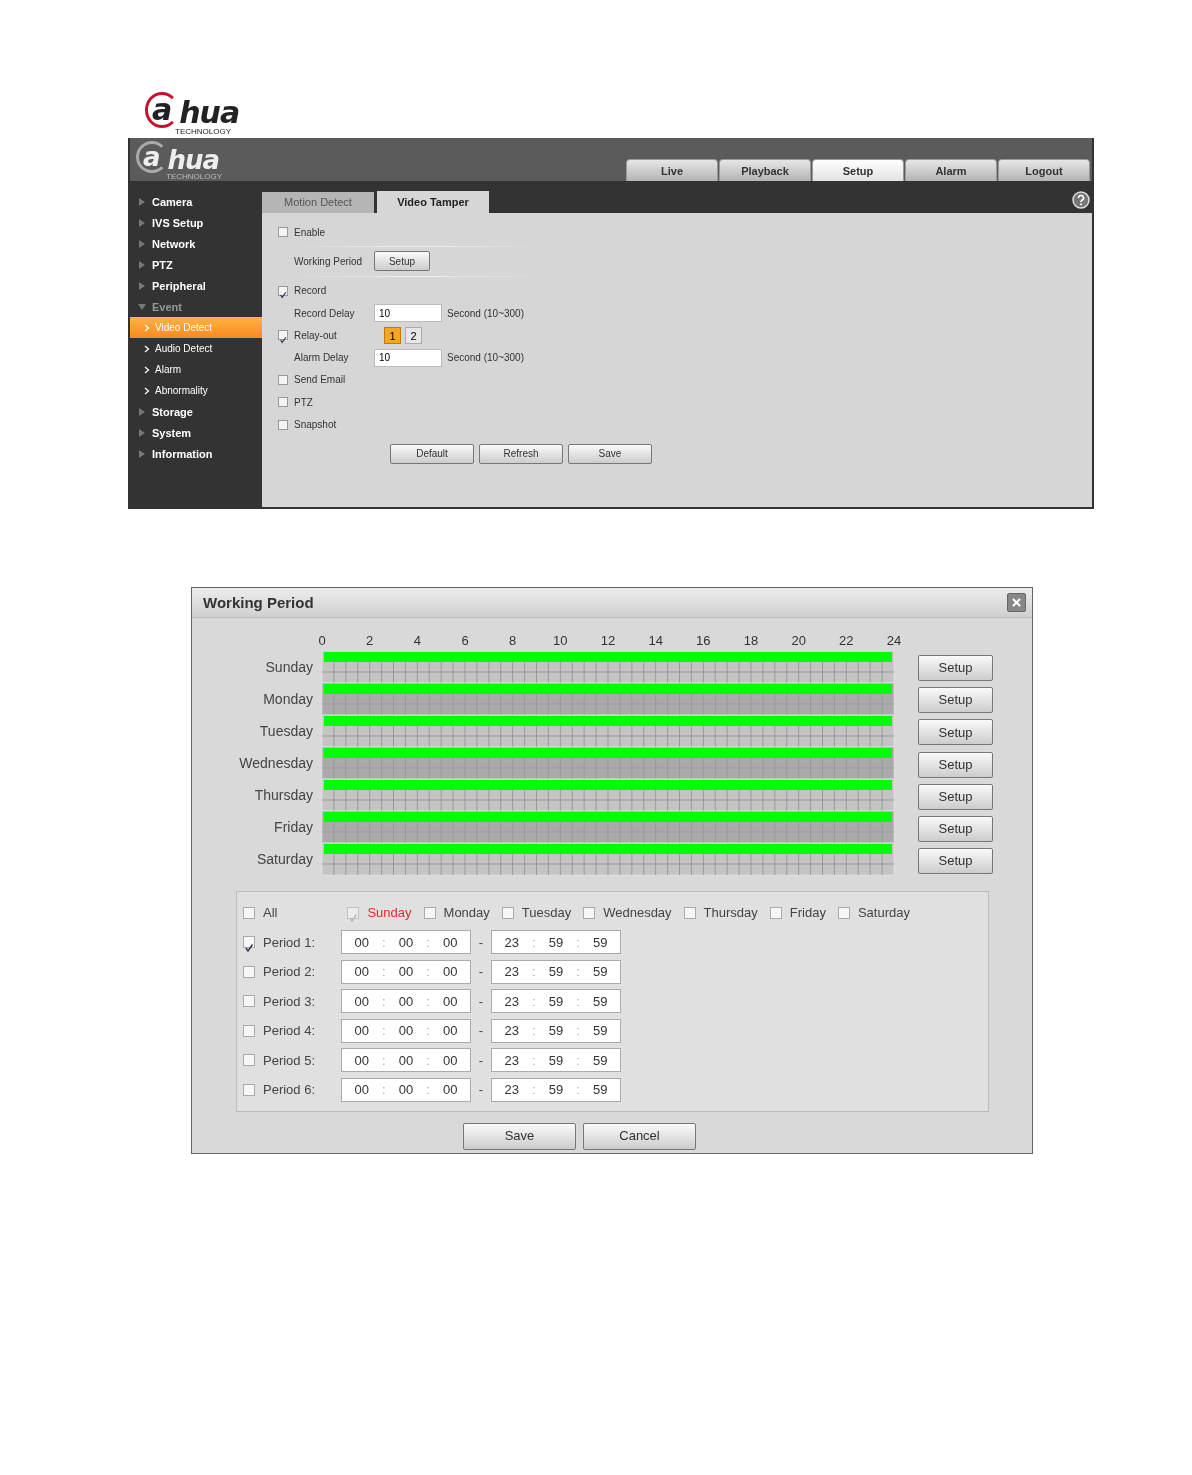 The height and width of the screenshot is (1475, 1192). Describe the element at coordinates (730, 913) in the screenshot. I see `day-label: Thursday` at that location.